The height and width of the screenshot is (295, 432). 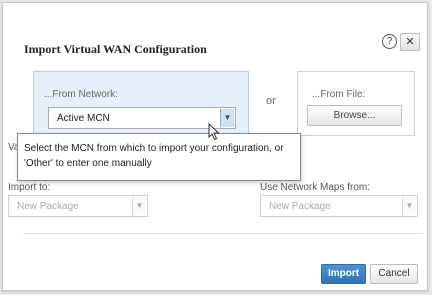 I want to click on dialog-title: Import Virtual WAN Configuration, so click(x=115, y=49).